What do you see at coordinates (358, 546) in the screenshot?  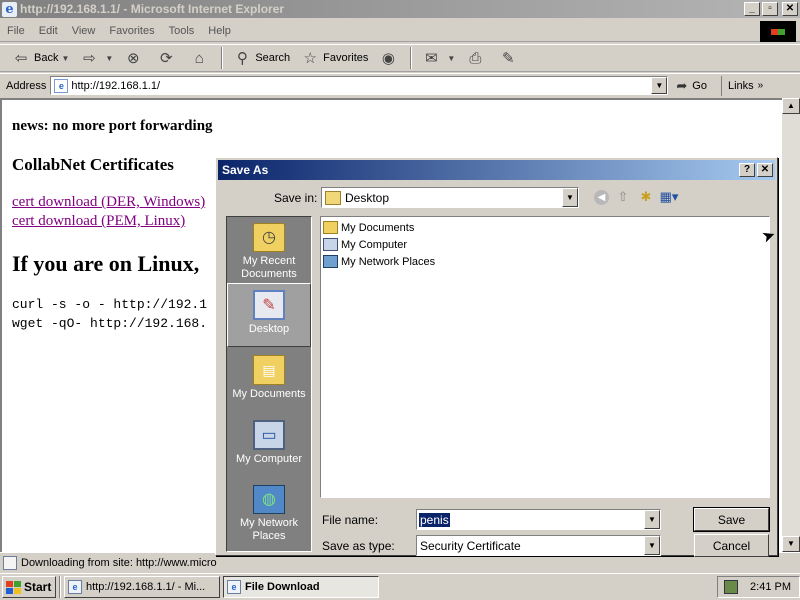 I see `save-as-type-label: Save as type:` at bounding box center [358, 546].